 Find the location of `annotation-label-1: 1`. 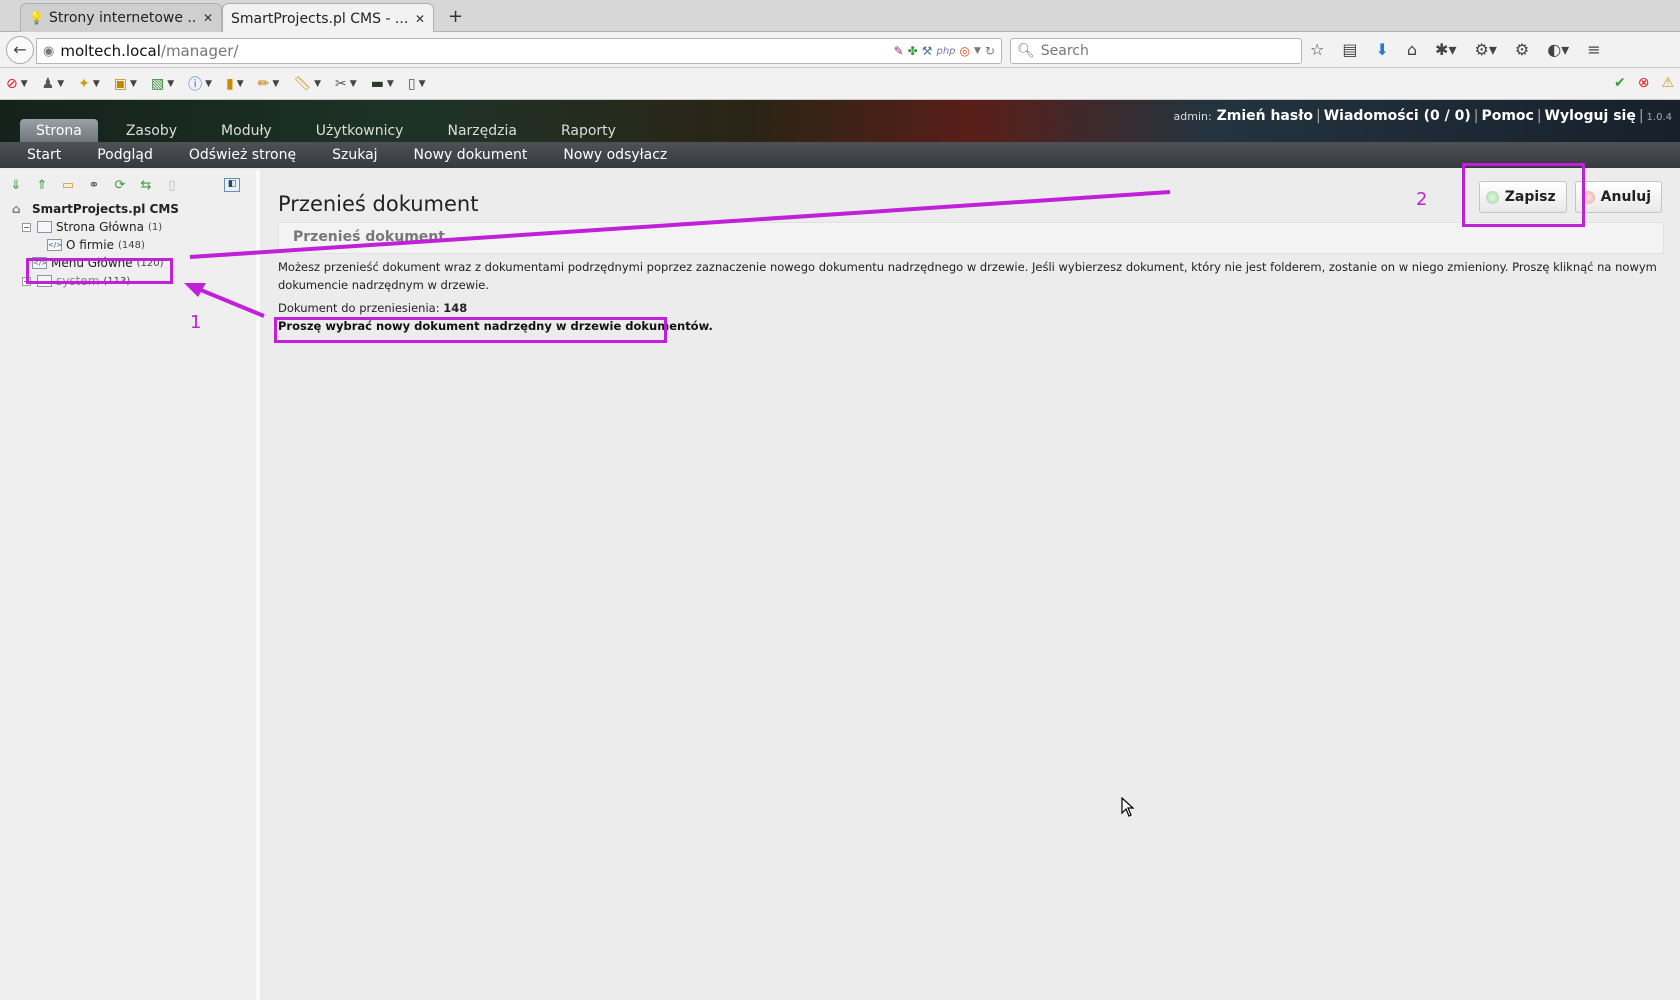

annotation-label-1: 1 is located at coordinates (196, 322).